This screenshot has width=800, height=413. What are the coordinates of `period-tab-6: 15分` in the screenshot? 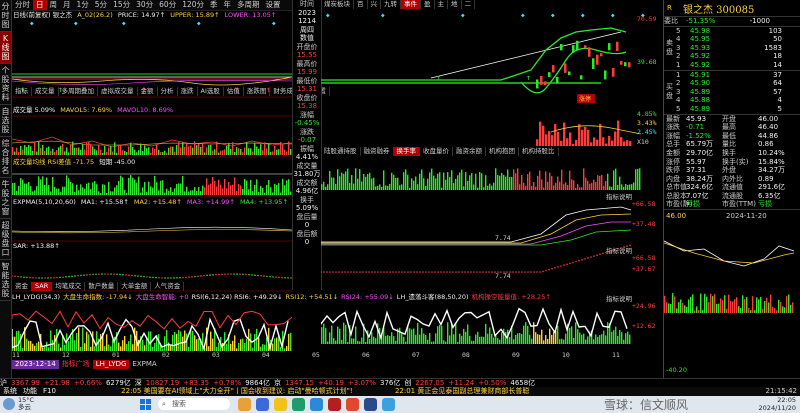 It's located at (121, 5).